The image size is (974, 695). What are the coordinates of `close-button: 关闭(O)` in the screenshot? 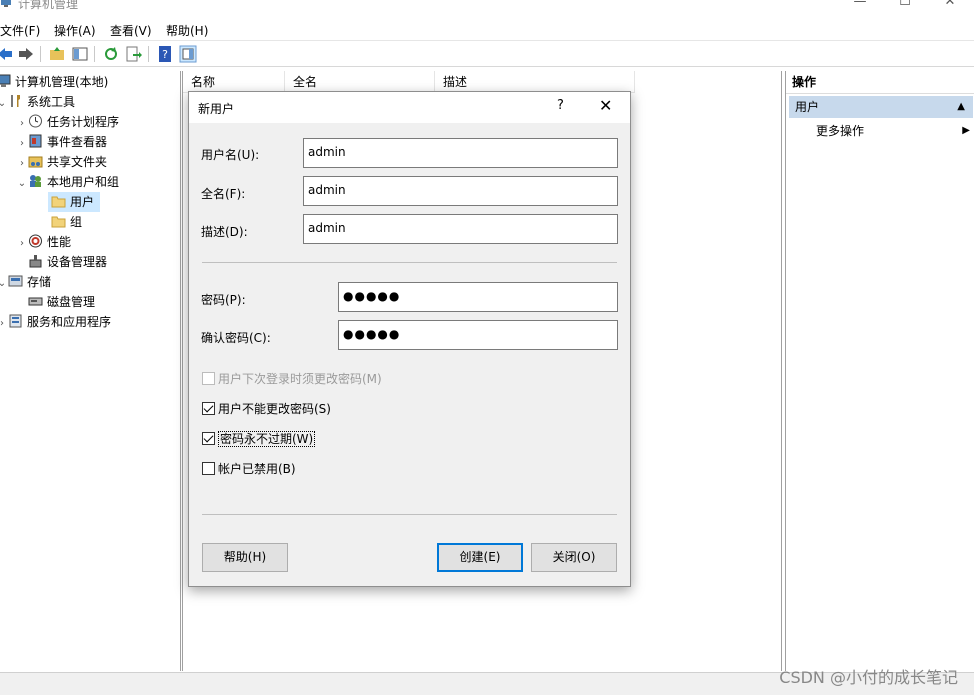 It's located at (574, 557).